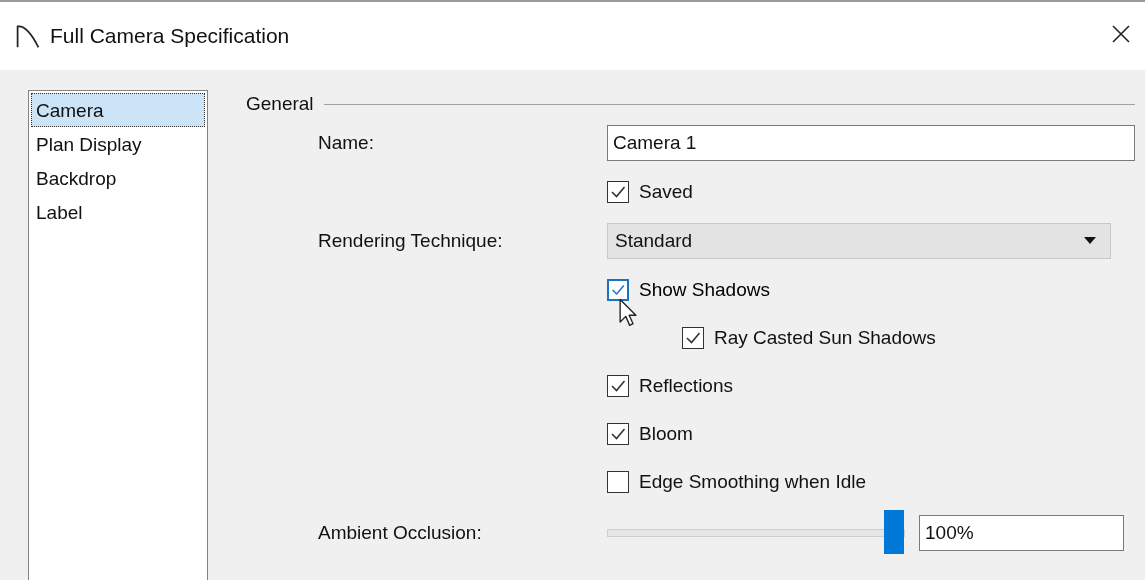 The image size is (1145, 580). What do you see at coordinates (1021, 533) in the screenshot?
I see `percent-field: 100%` at bounding box center [1021, 533].